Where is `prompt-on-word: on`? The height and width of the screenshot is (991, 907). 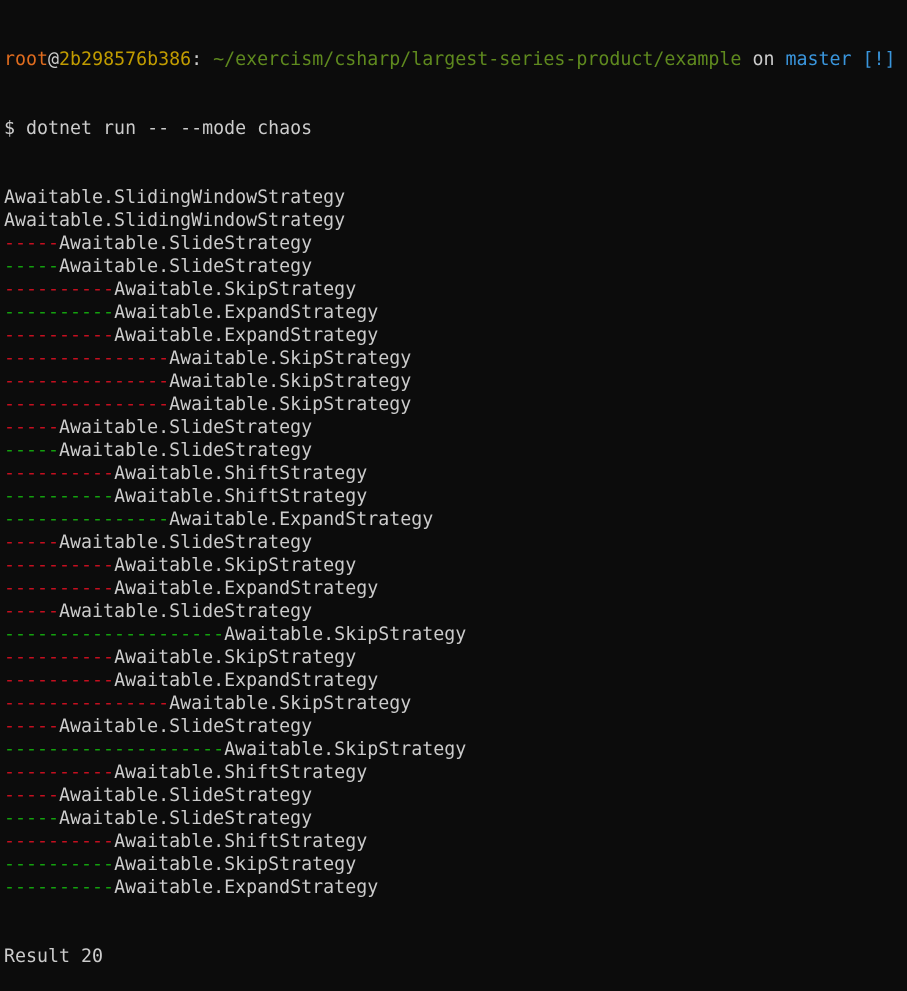 prompt-on-word: on is located at coordinates (763, 59).